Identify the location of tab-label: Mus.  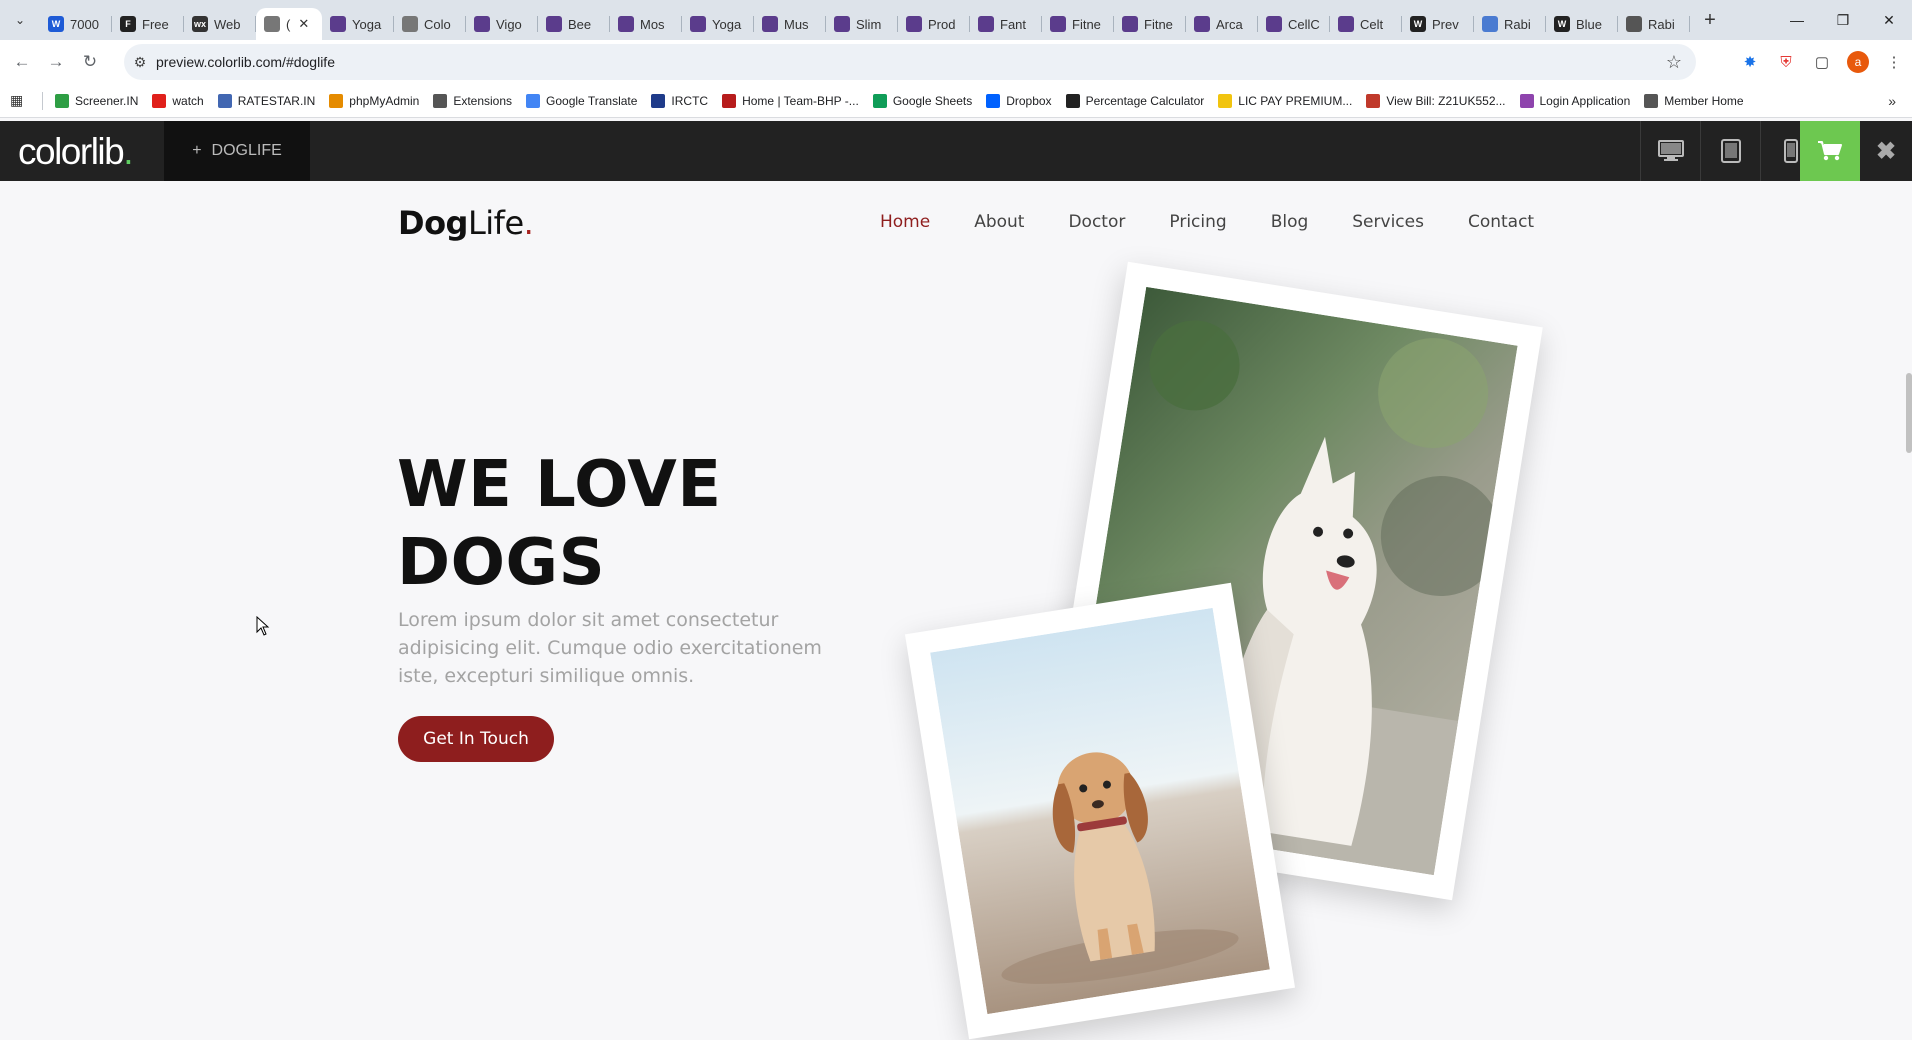
(796, 24).